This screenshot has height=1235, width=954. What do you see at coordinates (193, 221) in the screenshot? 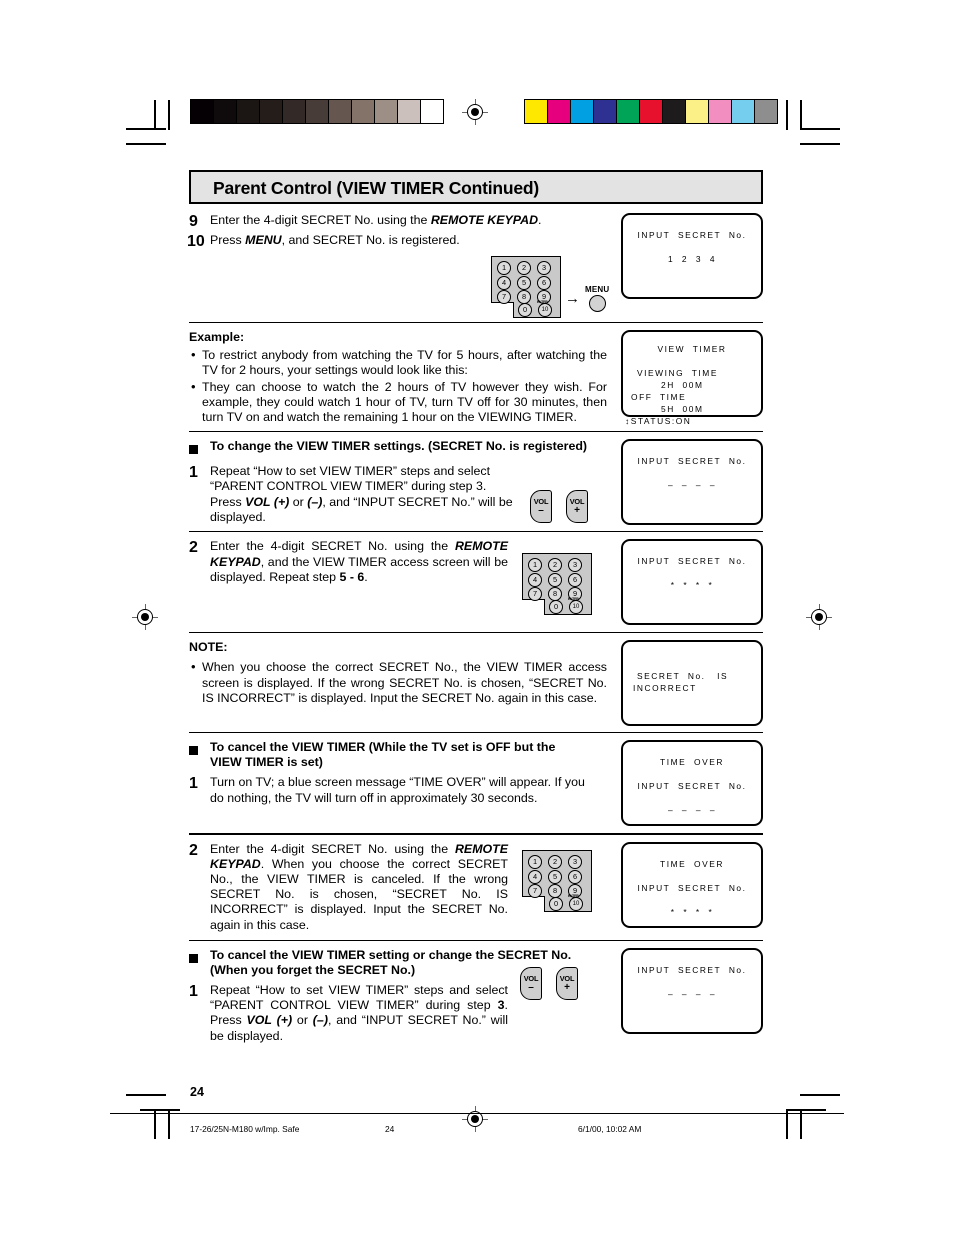
I see `step-number: 9` at bounding box center [193, 221].